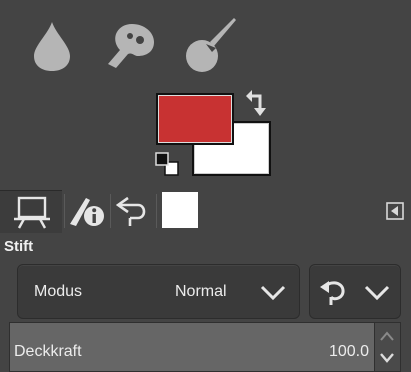 This screenshot has height=372, width=411. I want to click on paintbrush-tool-icon, so click(212, 45).